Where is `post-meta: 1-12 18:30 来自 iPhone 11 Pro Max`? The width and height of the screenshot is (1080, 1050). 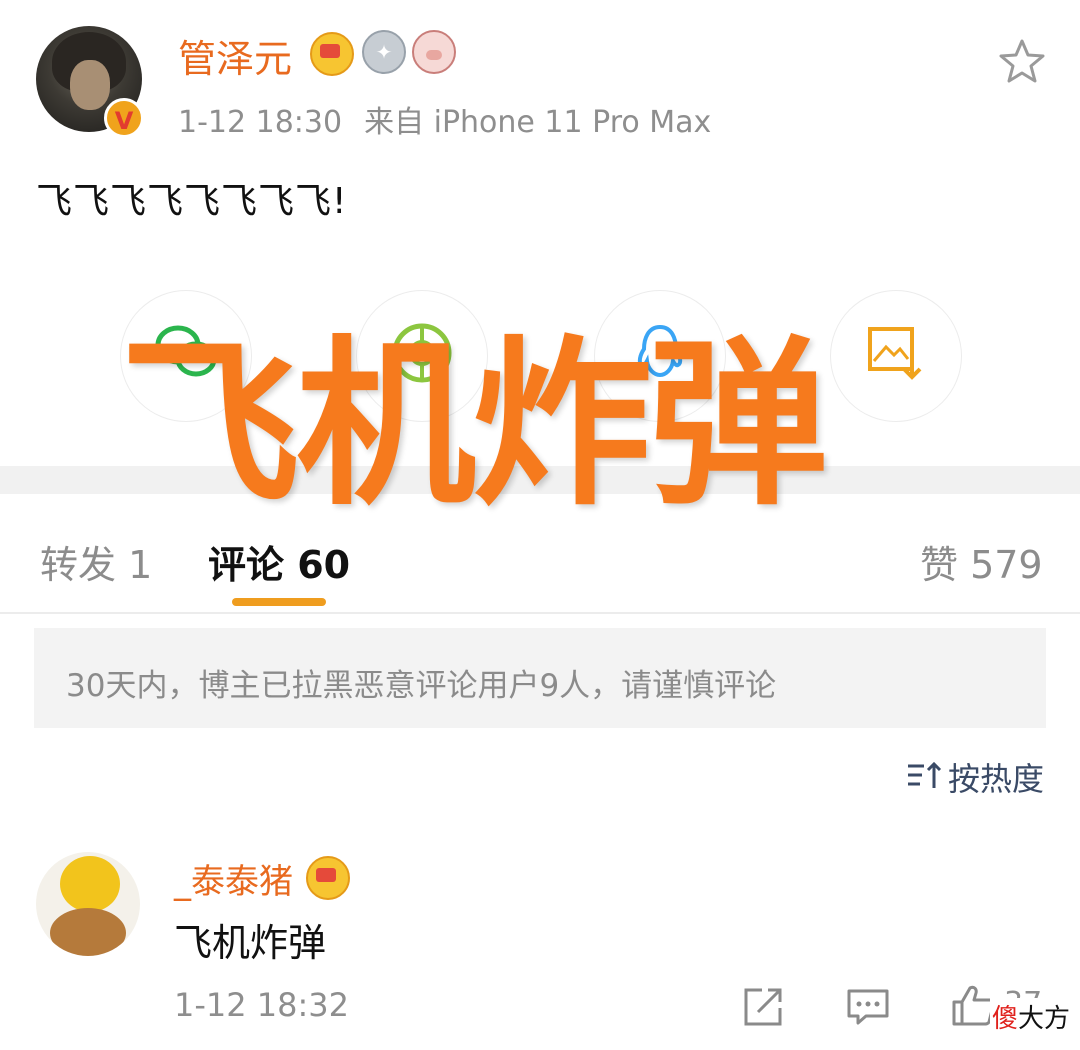
post-meta: 1-12 18:30 来自 iPhone 11 Pro Max is located at coordinates (455, 119).